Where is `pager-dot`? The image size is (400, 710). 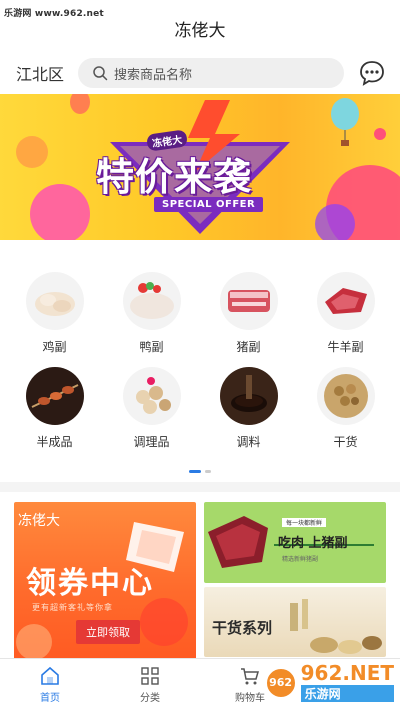 pager-dot is located at coordinates (208, 471).